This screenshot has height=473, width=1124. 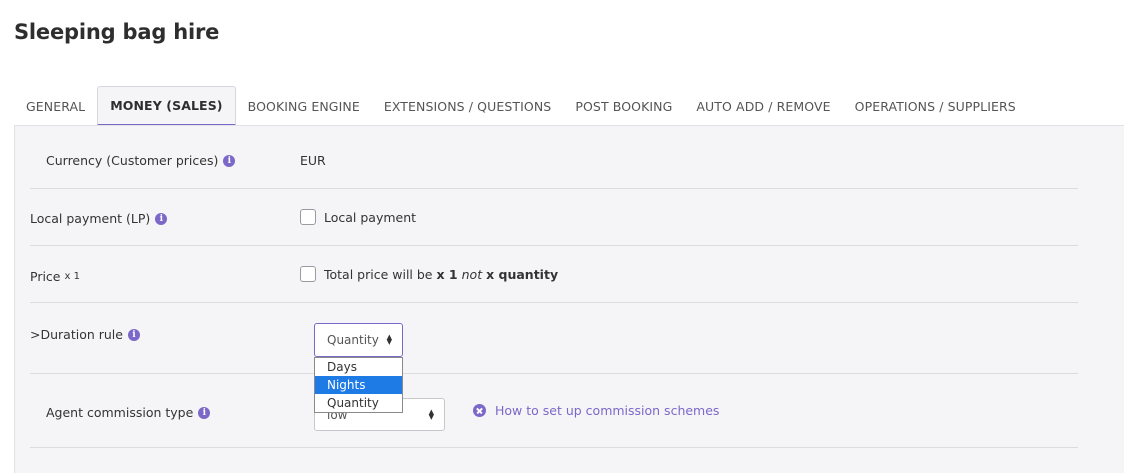 I want to click on commission-help-link-text: How to set up commission schemes, so click(x=607, y=410).